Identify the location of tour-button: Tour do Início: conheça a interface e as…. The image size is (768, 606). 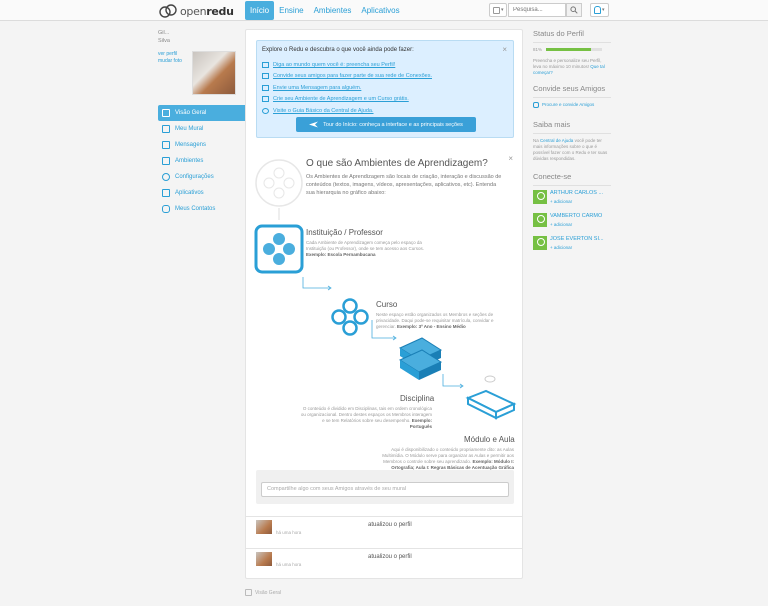
(386, 124).